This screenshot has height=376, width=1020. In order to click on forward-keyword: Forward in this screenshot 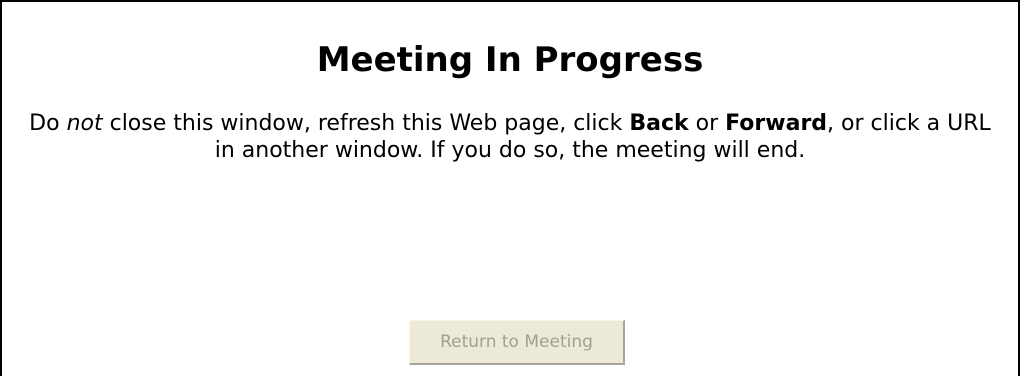, I will do `click(776, 123)`.